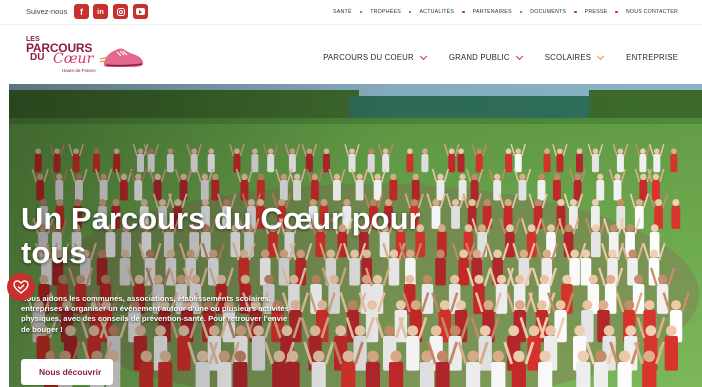 This screenshot has height=387, width=702. Describe the element at coordinates (67, 372) in the screenshot. I see `discover-button: Nous découvrir` at that location.